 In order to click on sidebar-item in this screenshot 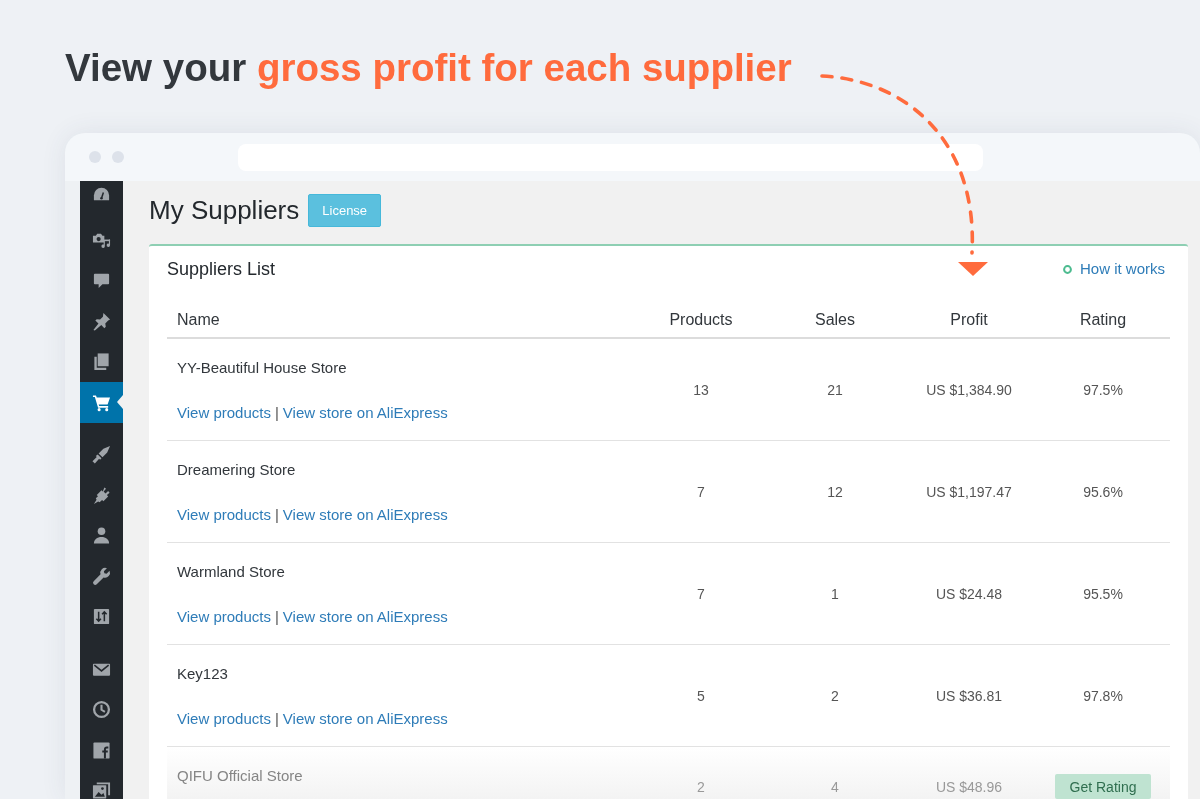, I will do `click(101, 402)`.